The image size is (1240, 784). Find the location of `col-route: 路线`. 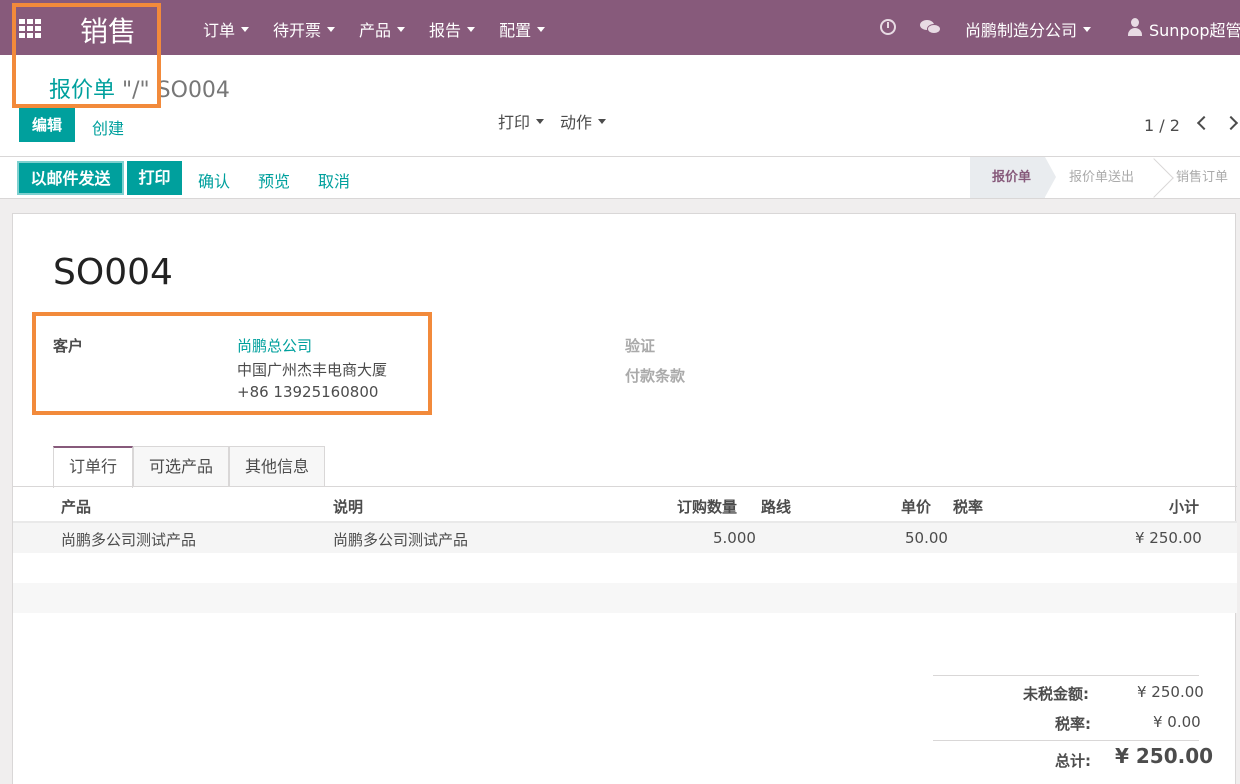

col-route: 路线 is located at coordinates (776, 506).